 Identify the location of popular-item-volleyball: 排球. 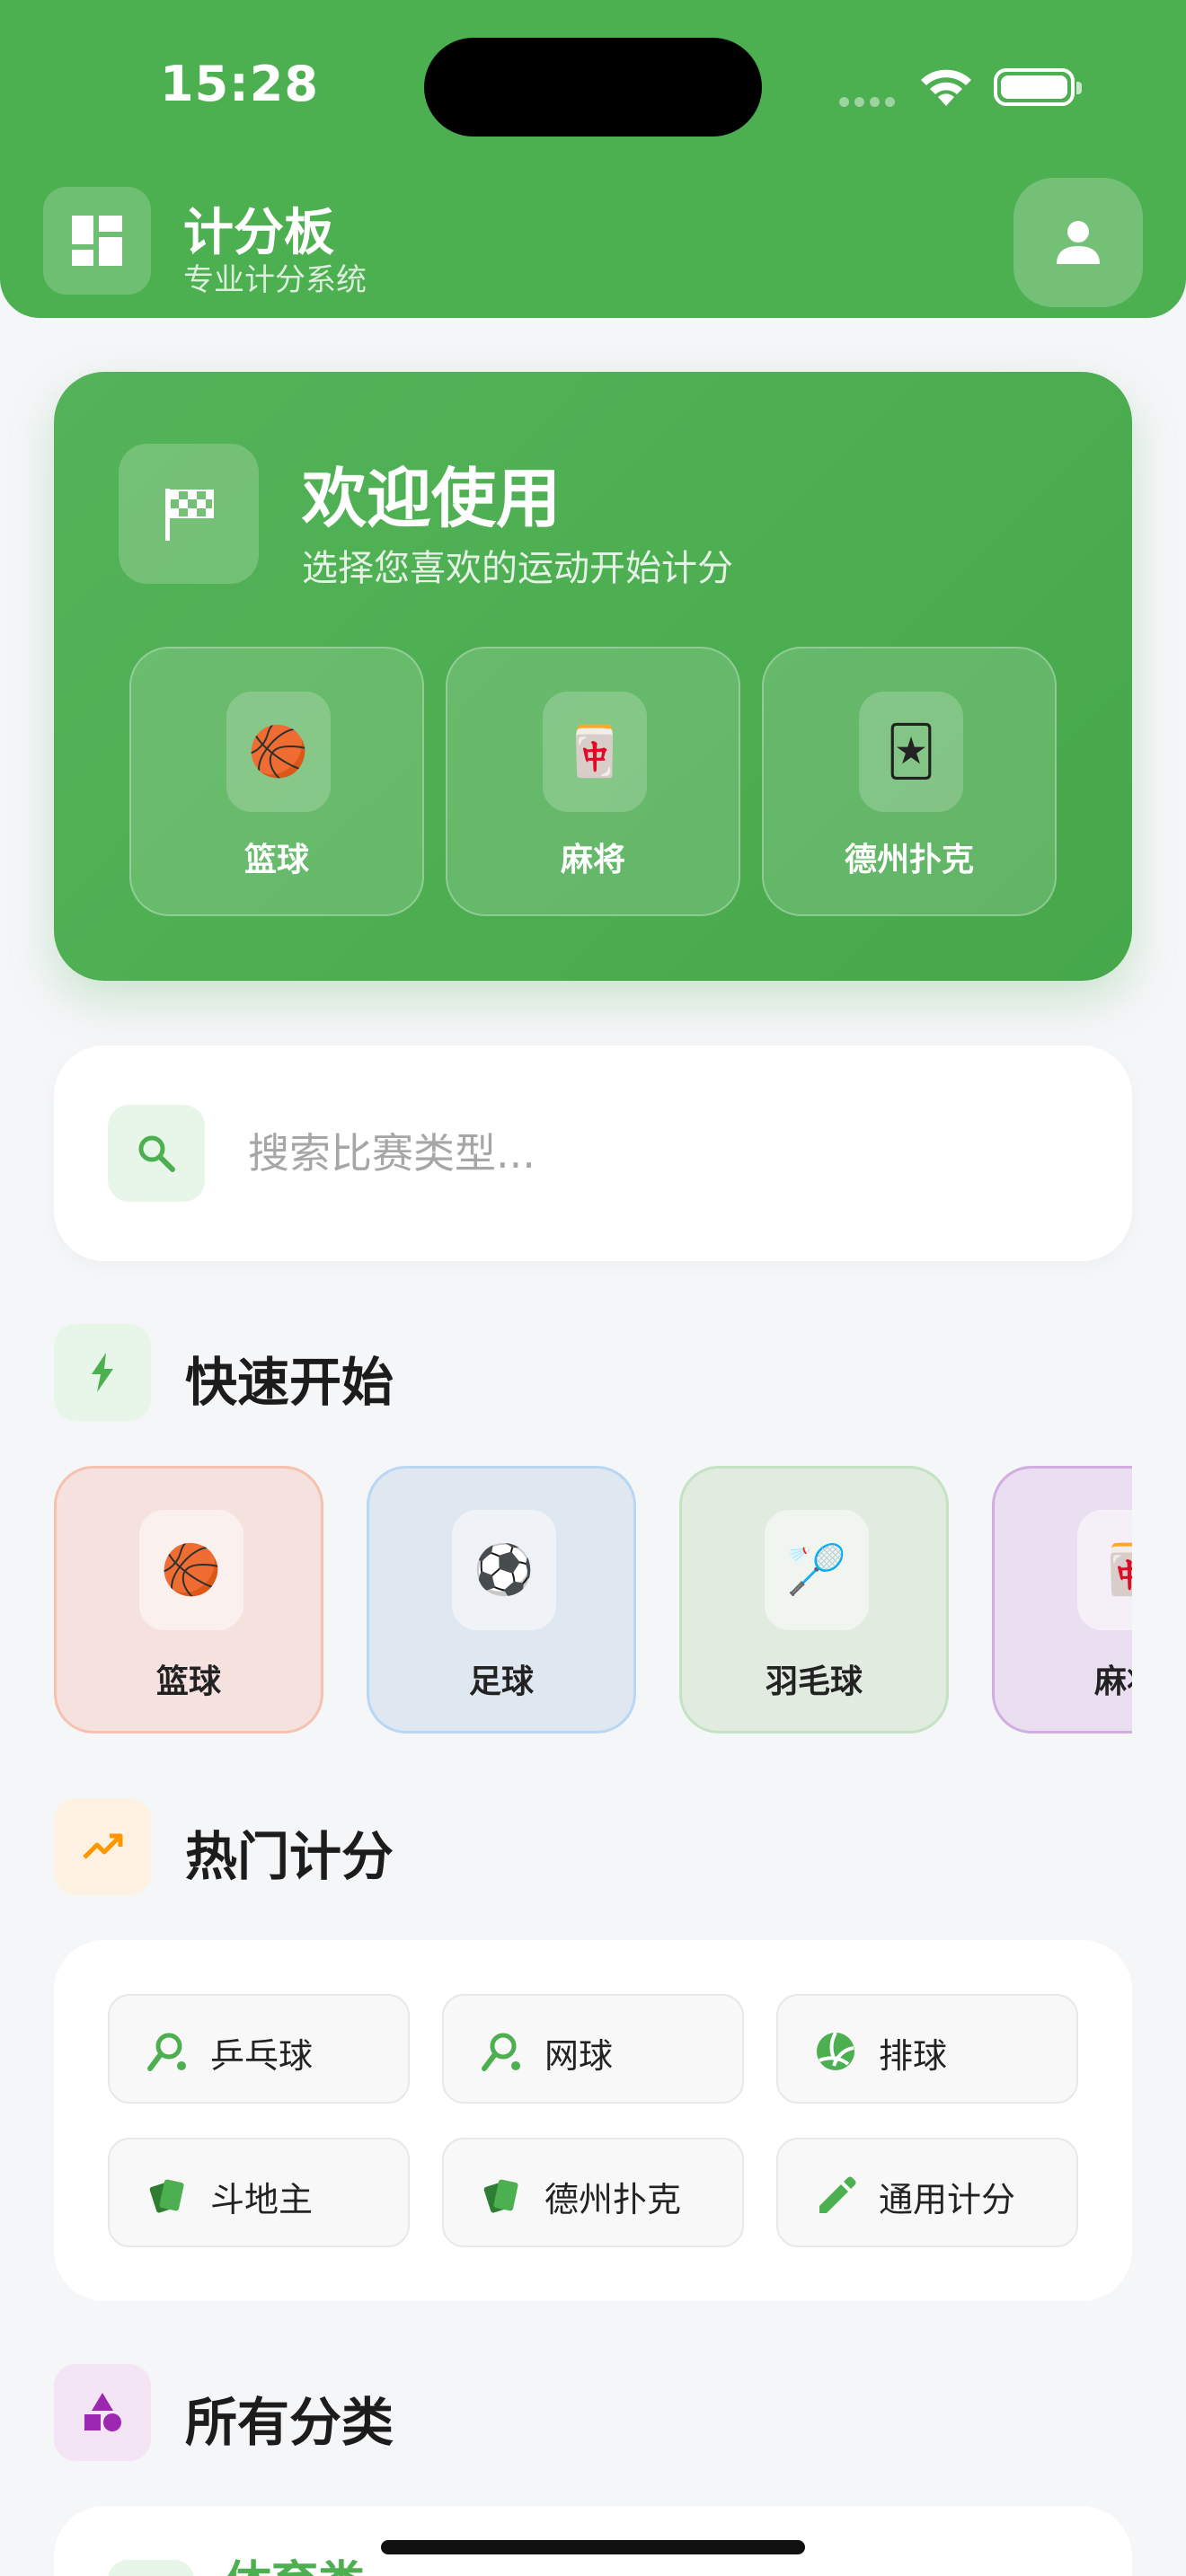
(927, 2049).